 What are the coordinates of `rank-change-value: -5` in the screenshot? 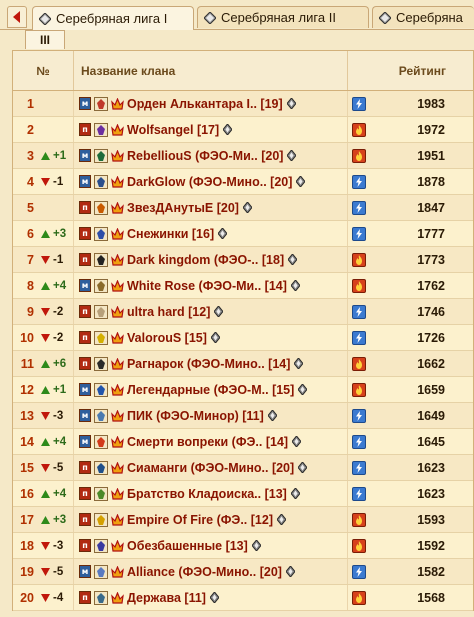 It's located at (58, 571).